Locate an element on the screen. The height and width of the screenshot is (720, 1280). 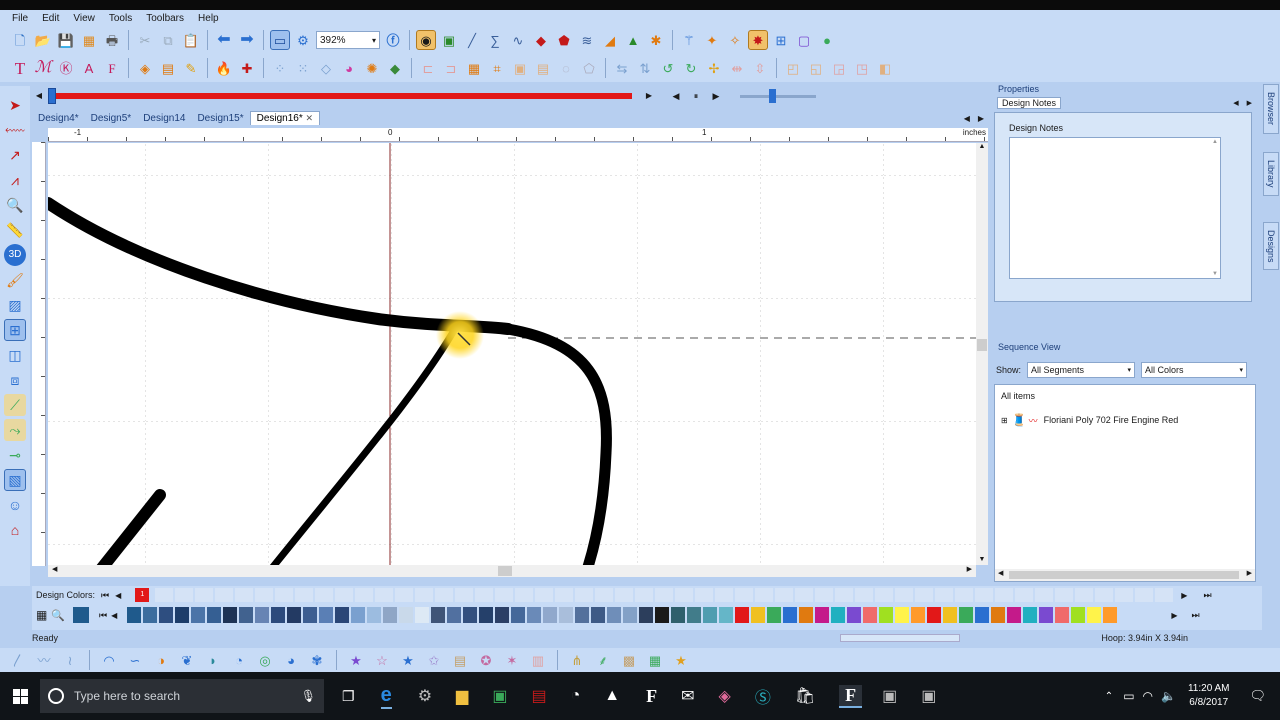
mail-icon: ✉ is located at coordinates (687, 696).